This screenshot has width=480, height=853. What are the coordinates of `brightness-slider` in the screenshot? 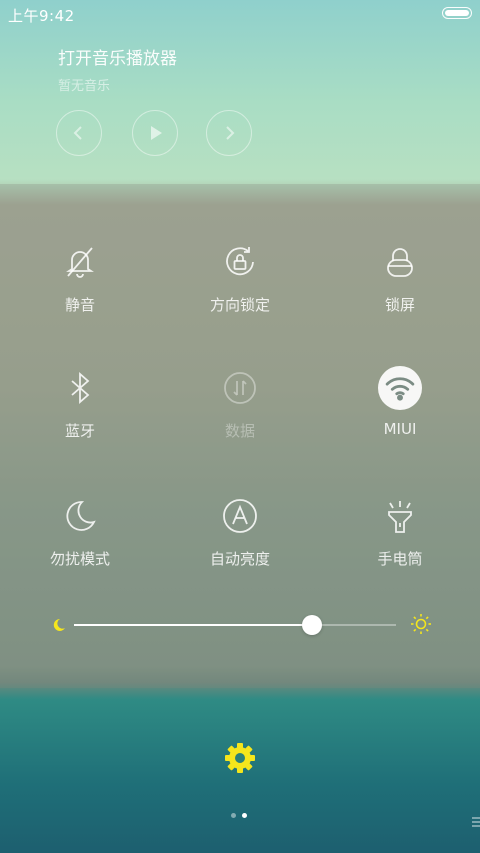 It's located at (242, 626).